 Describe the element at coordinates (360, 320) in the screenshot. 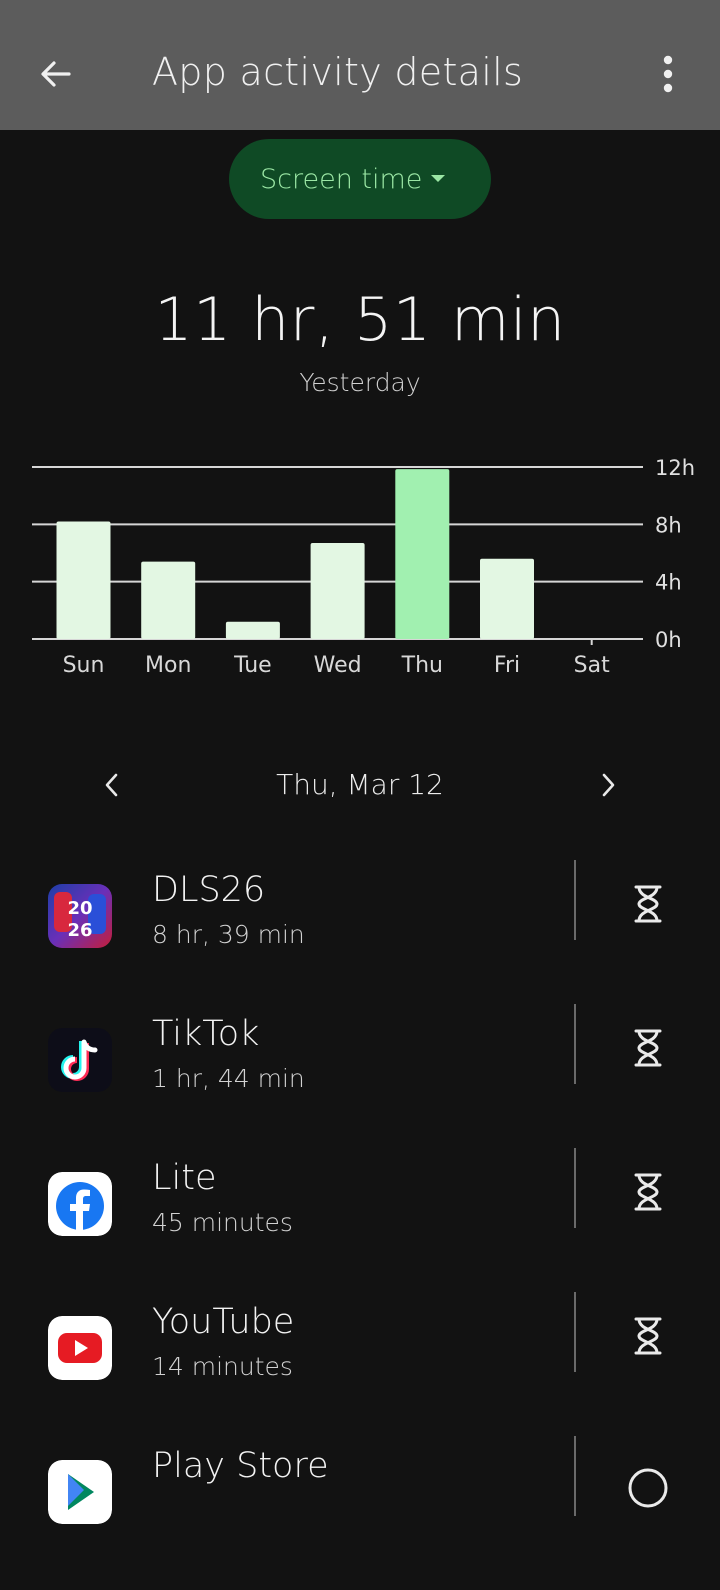

I see `total-screen-time: 11 hr, 51 min` at that location.